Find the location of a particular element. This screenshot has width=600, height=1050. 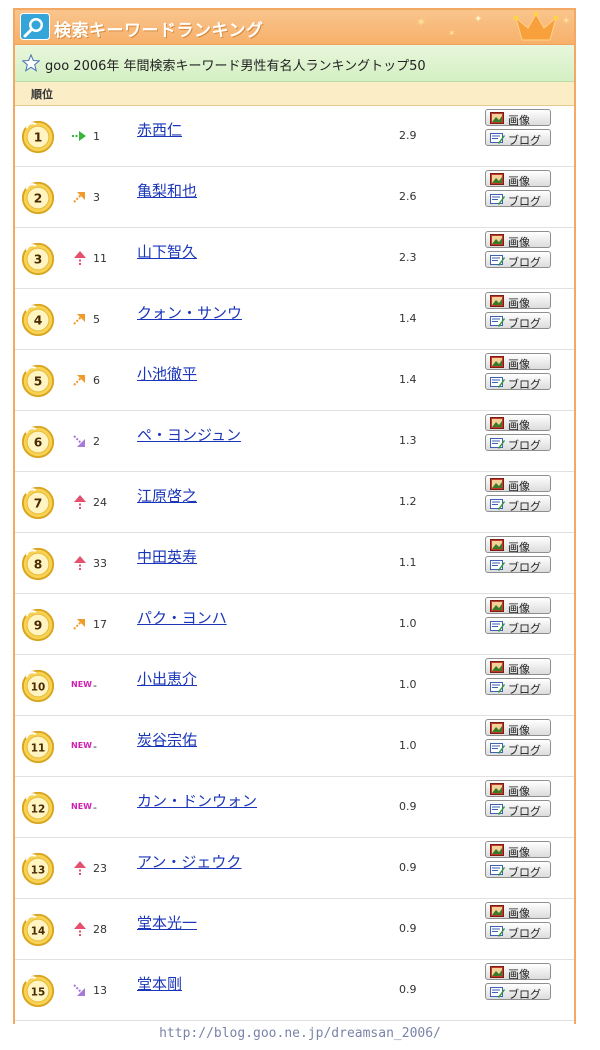

rank-number: 1 is located at coordinates (38, 138).